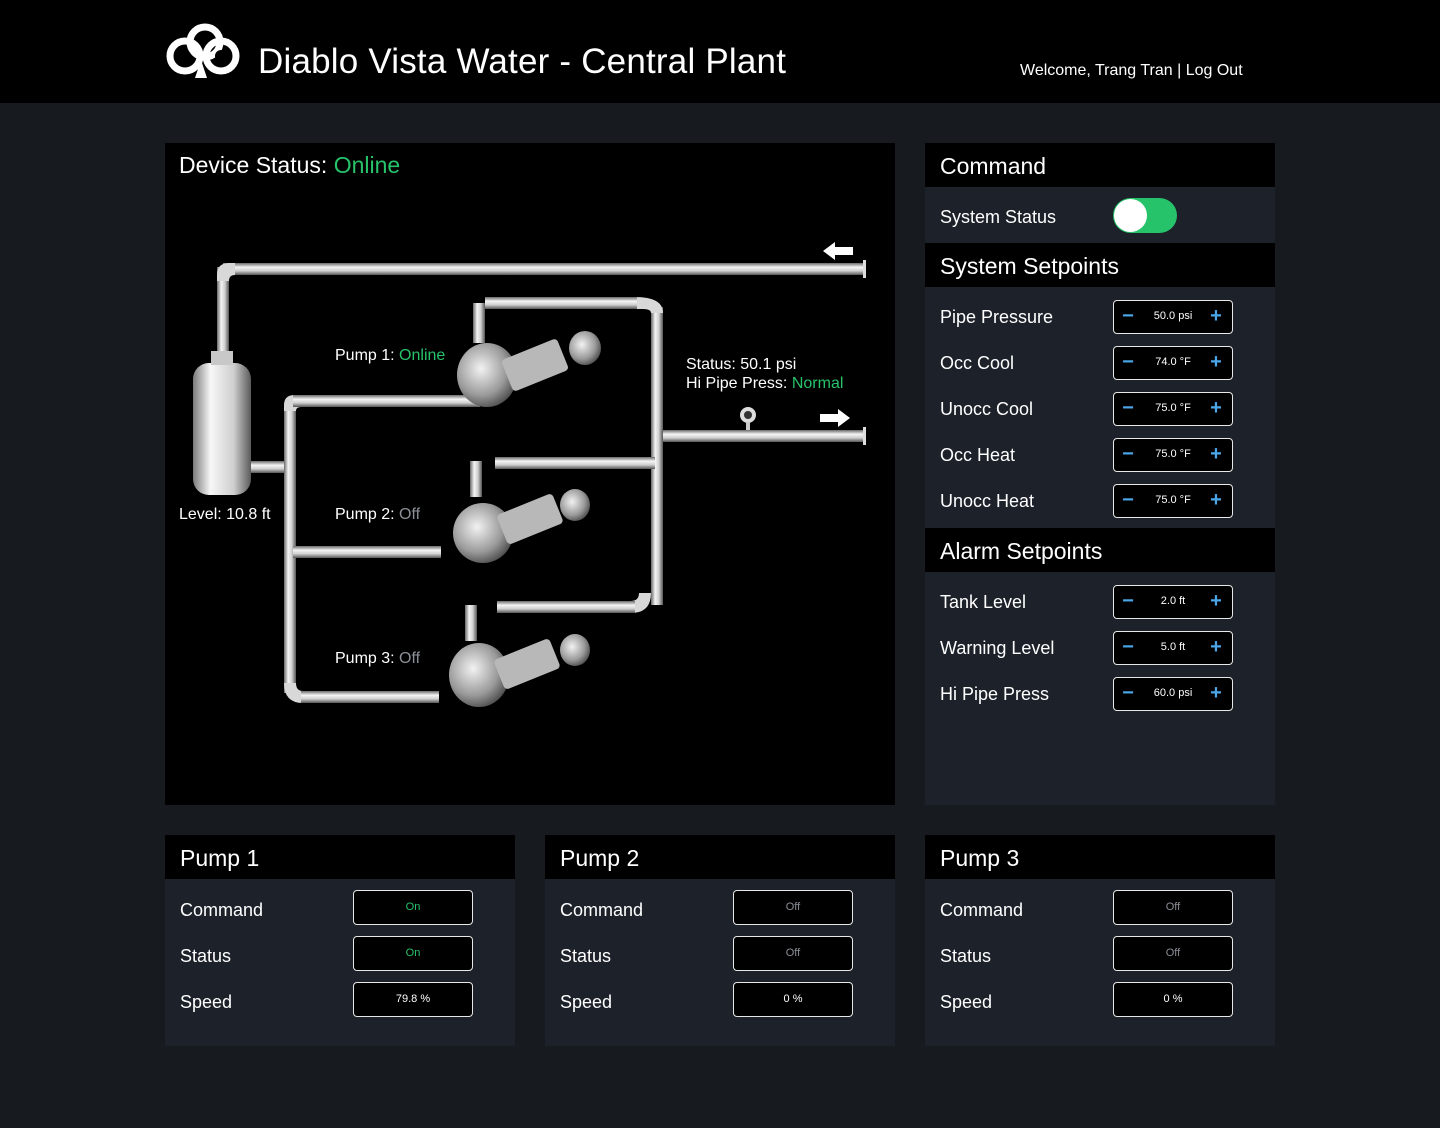 The width and height of the screenshot is (1440, 1128). I want to click on hi-pipe-press-status: Hi Pipe Press: Normal, so click(764, 384).